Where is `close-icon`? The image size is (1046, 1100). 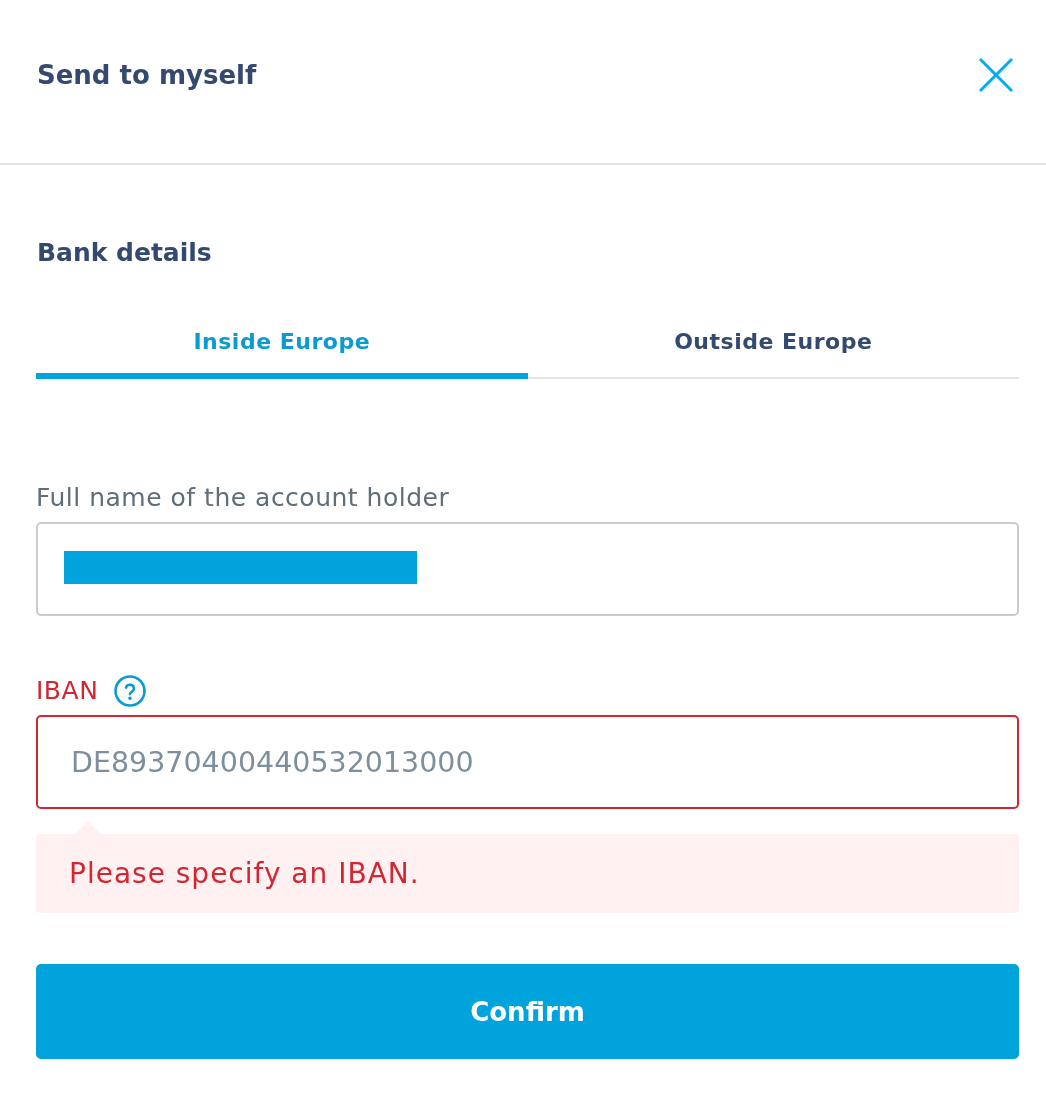 close-icon is located at coordinates (996, 75).